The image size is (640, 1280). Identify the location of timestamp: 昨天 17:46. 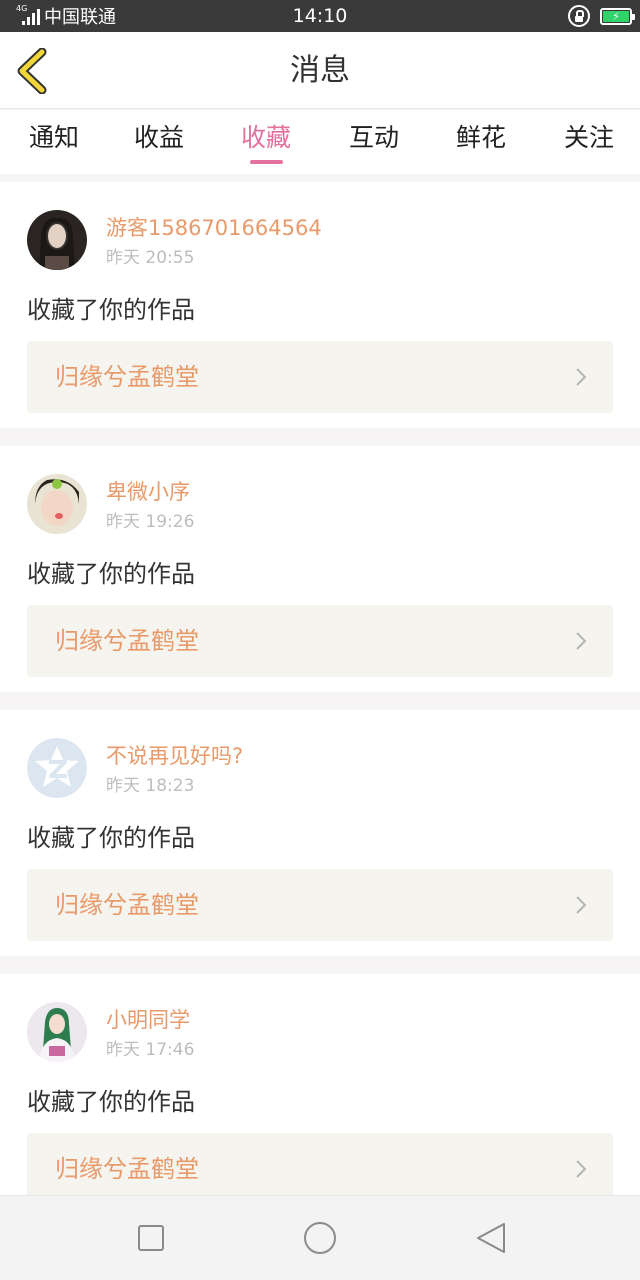
(150, 1050).